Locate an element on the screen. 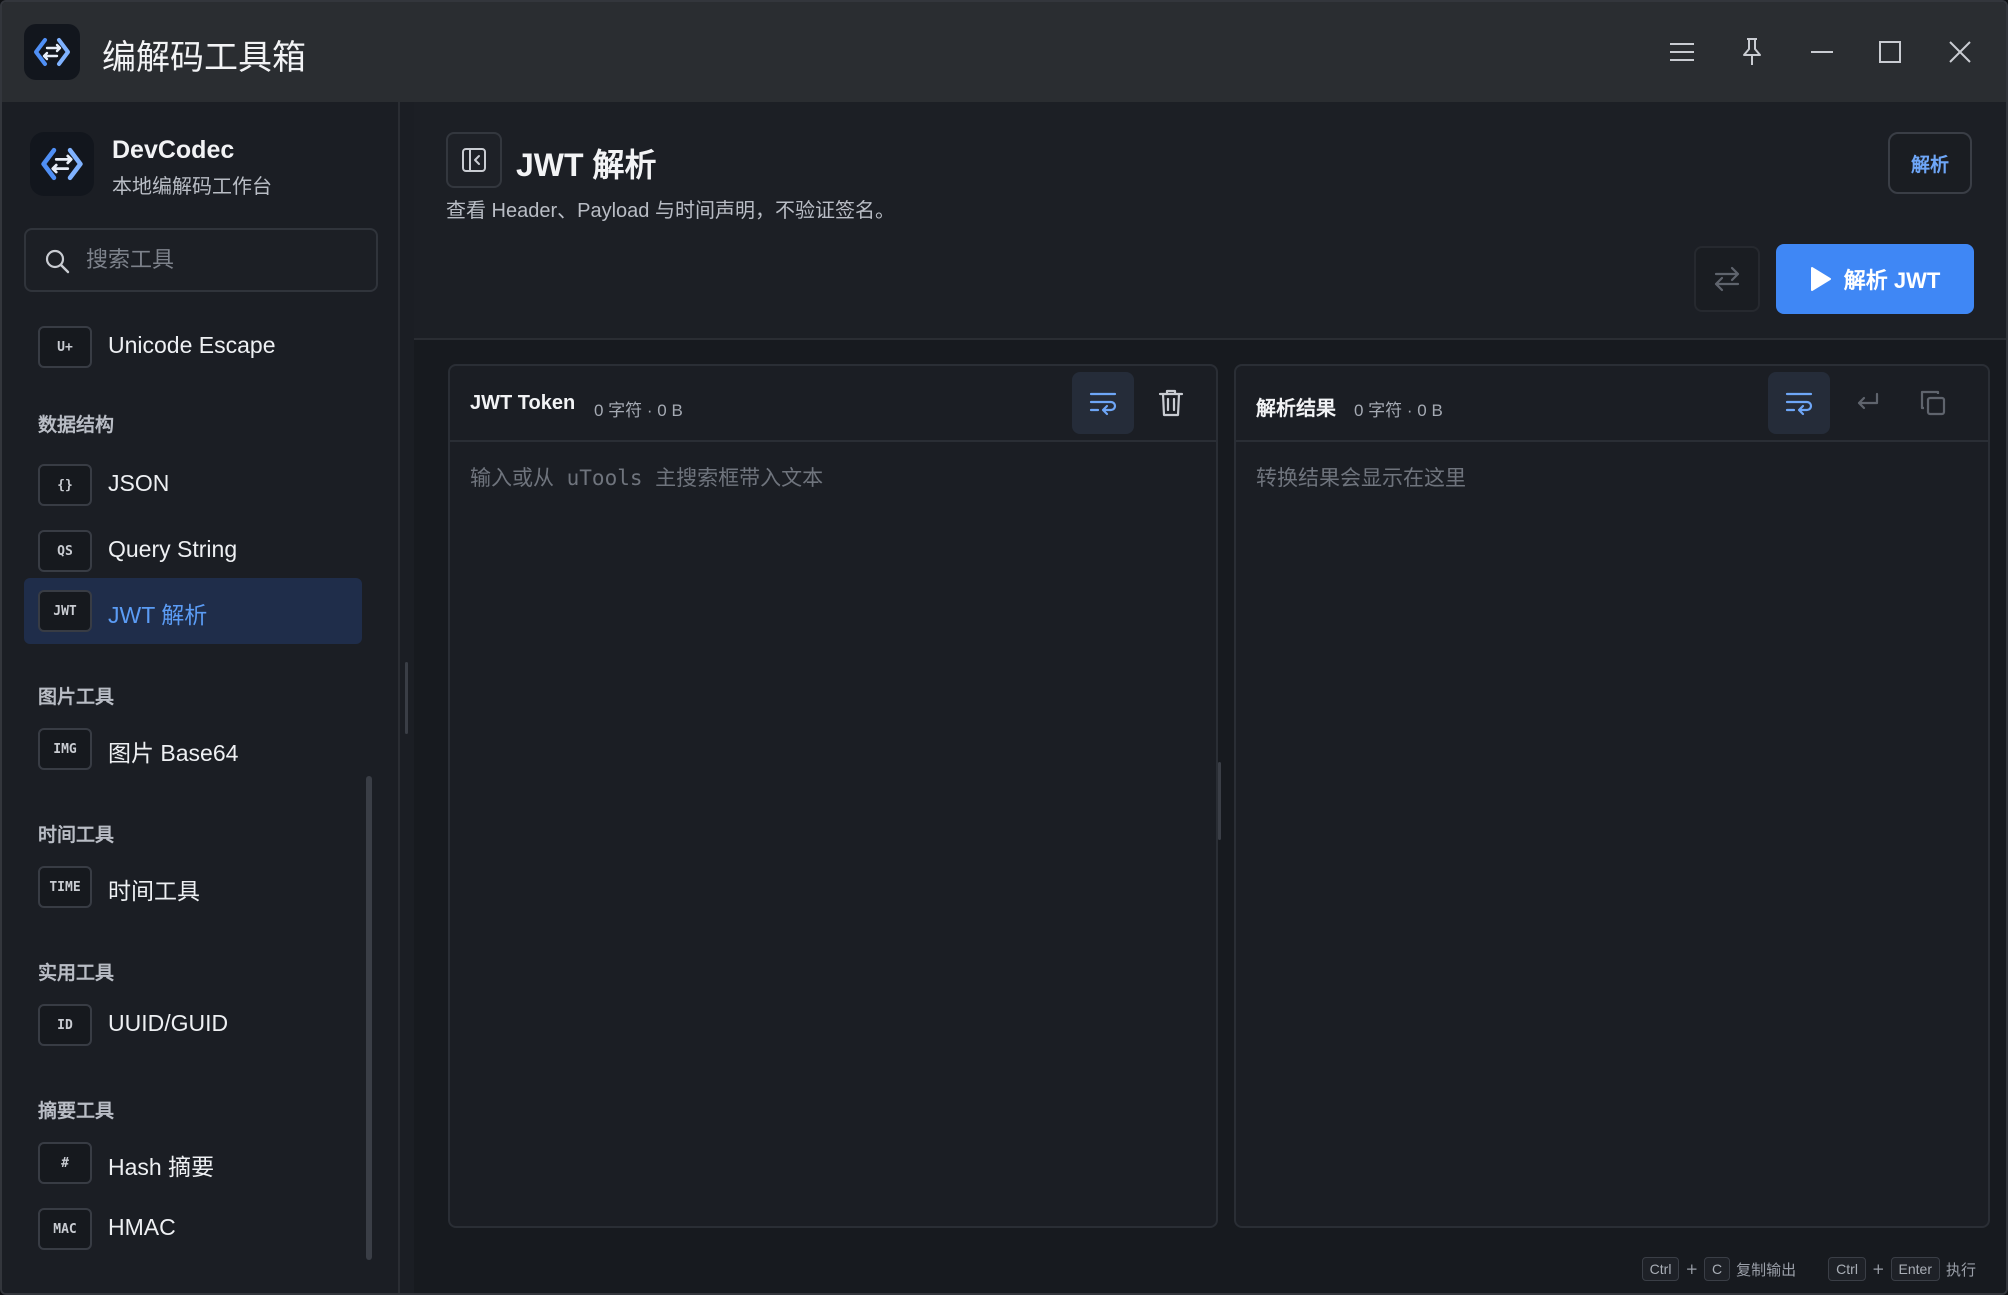 Image resolution: width=2008 pixels, height=1295 pixels. sidebar-item-time-tools: TIME 时间工具 is located at coordinates (193, 887).